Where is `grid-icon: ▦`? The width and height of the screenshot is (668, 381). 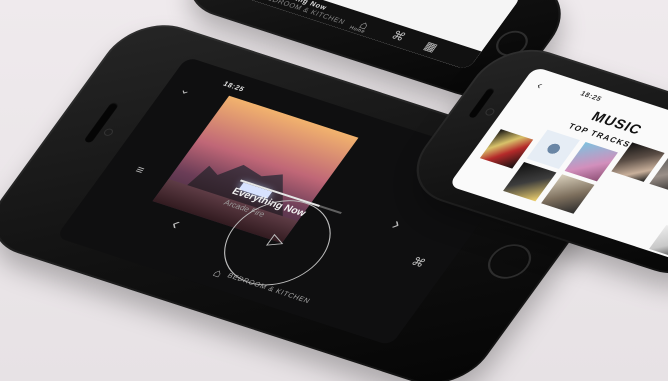 grid-icon: ▦ is located at coordinates (430, 46).